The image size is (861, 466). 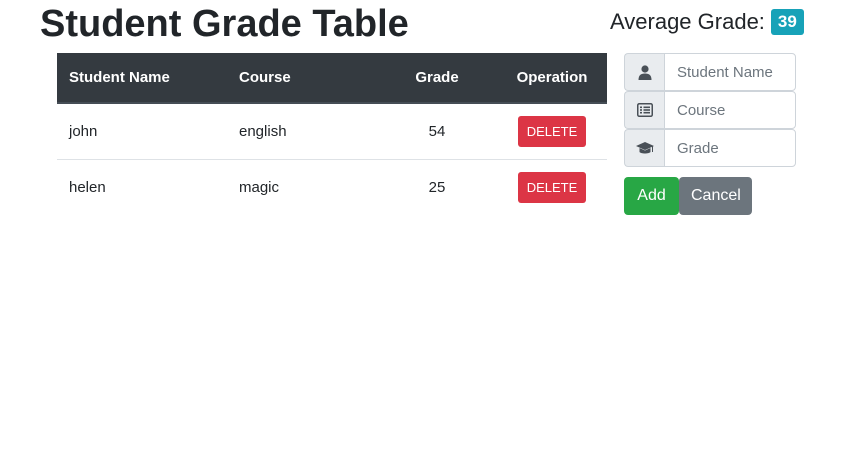 What do you see at coordinates (715, 196) in the screenshot?
I see `cancel-button: Cancel` at bounding box center [715, 196].